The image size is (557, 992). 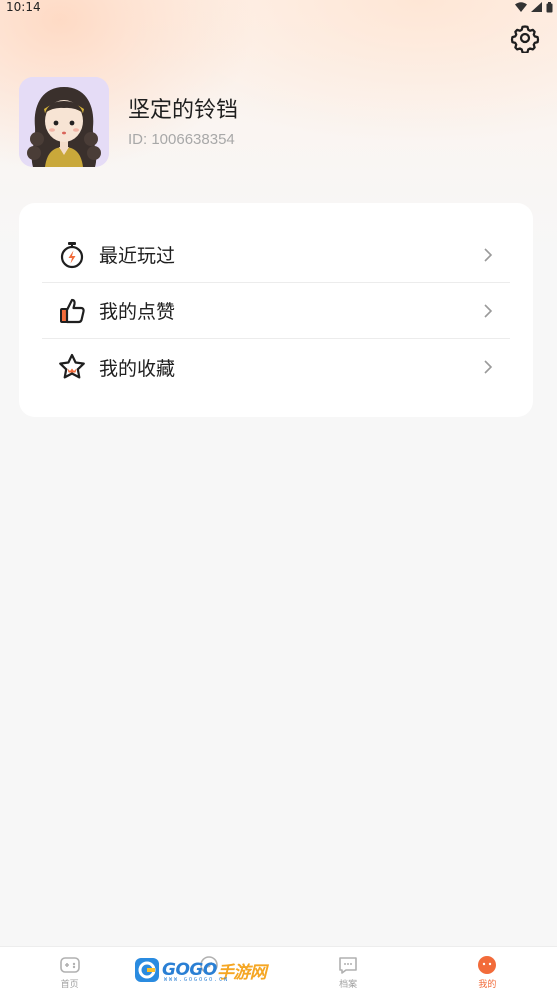 I want to click on menu-item-label: 我的收藏, so click(x=137, y=368).